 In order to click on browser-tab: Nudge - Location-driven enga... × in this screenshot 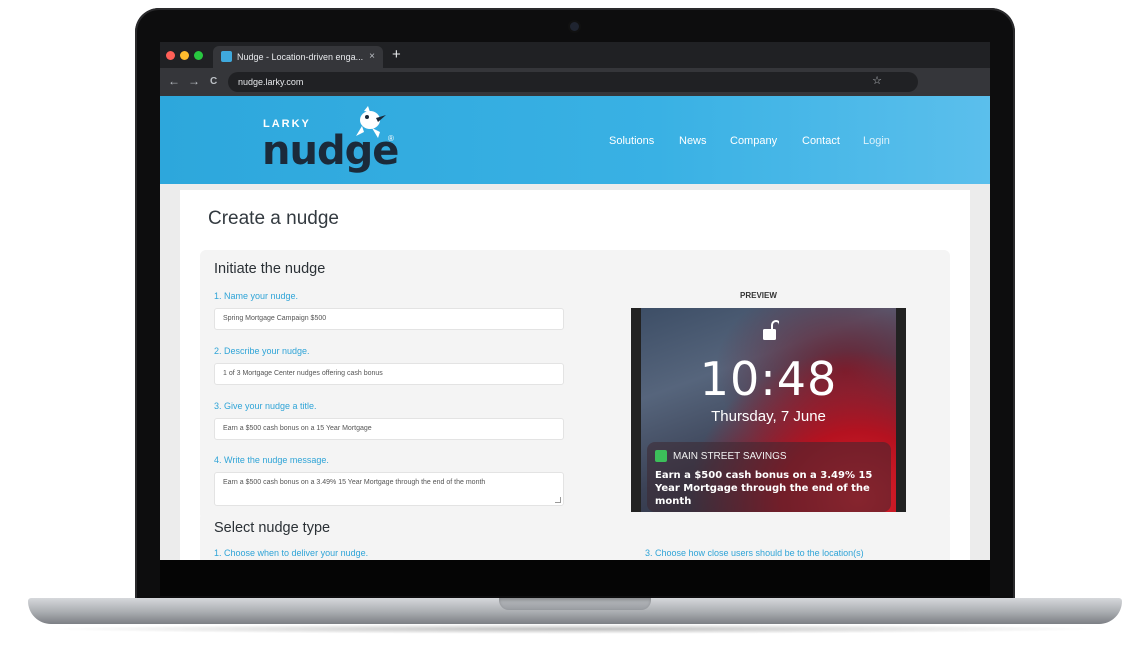, I will do `click(298, 57)`.